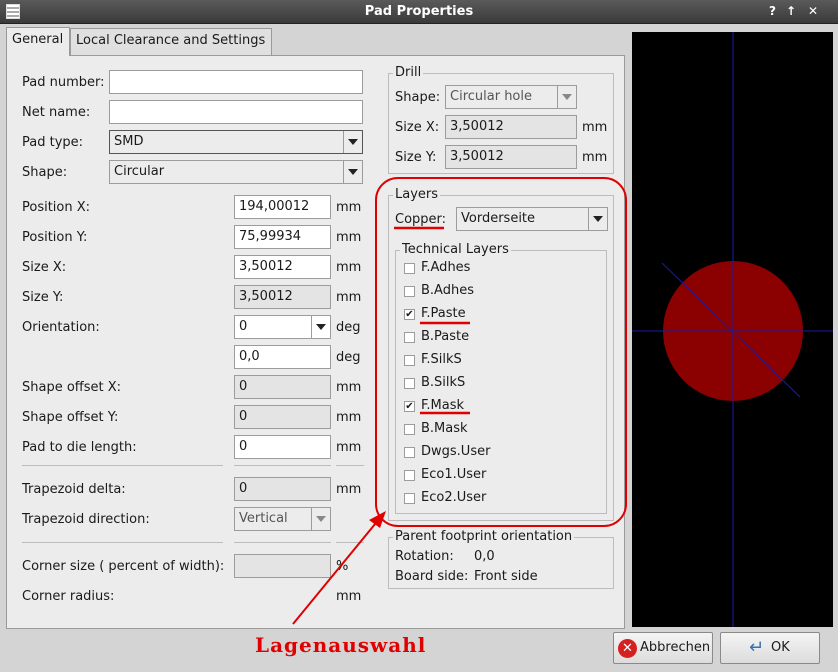 Image resolution: width=838 pixels, height=672 pixels. What do you see at coordinates (282, 417) in the screenshot?
I see `shape-offset-y-input: 0` at bounding box center [282, 417].